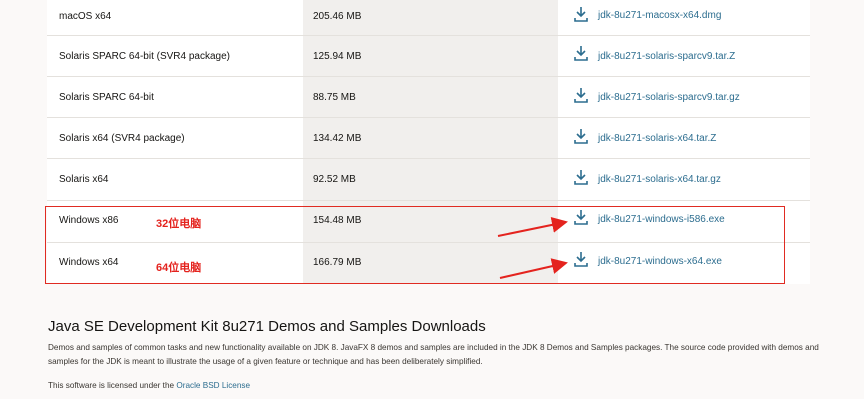 Image resolution: width=864 pixels, height=399 pixels. Describe the element at coordinates (666, 56) in the screenshot. I see `download-link: jdk-8u271-solaris-sparcv9.tar.Z` at that location.